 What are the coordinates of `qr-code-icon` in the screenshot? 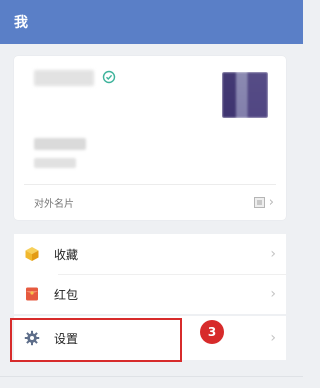 It's located at (259, 202).